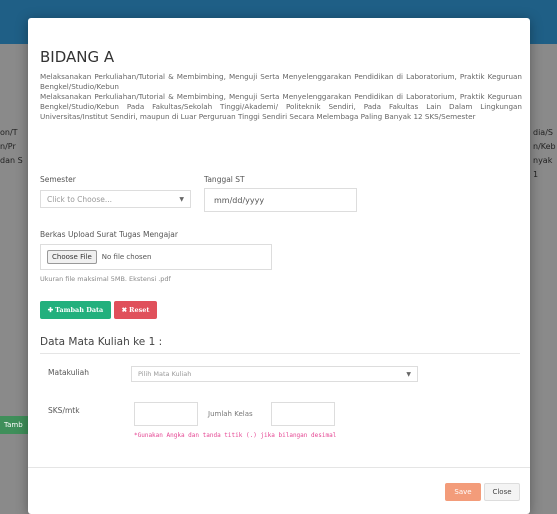 The image size is (557, 514). Describe the element at coordinates (166, 414) in the screenshot. I see `sks-input` at that location.